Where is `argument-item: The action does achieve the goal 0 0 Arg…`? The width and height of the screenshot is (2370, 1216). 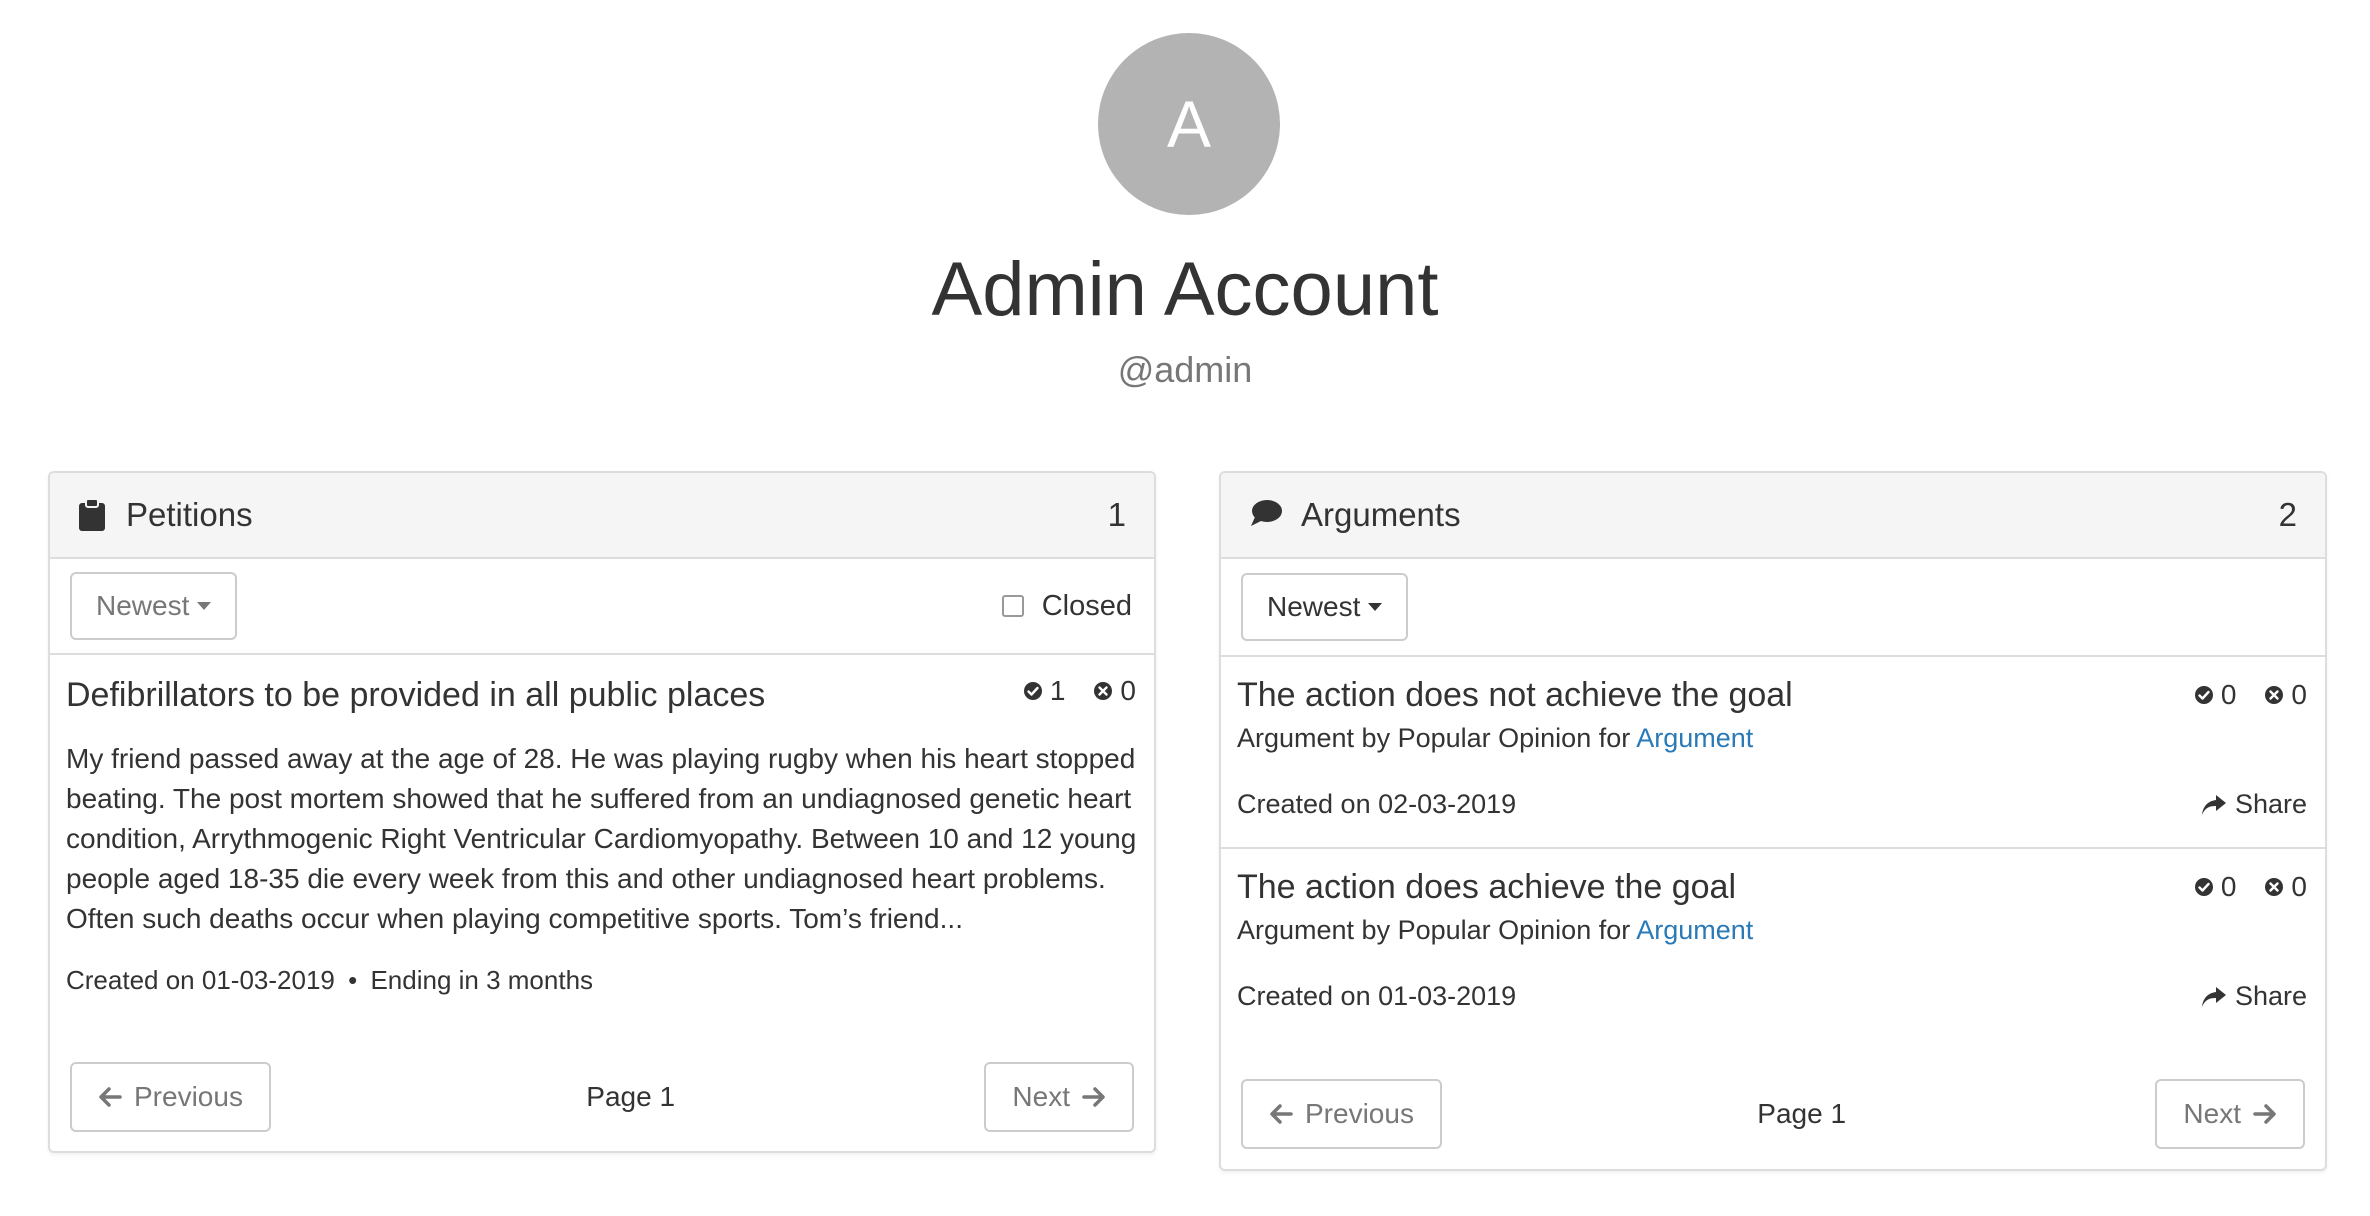
argument-item: The action does achieve the goal 0 0 Arg… is located at coordinates (1773, 945).